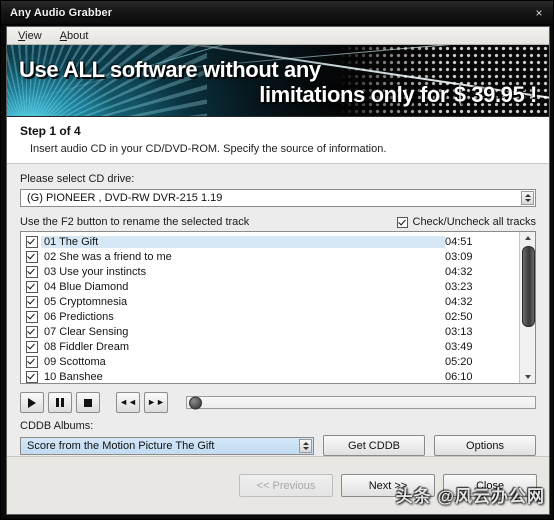 The image size is (554, 520). Describe the element at coordinates (79, 316) in the screenshot. I see `track-name: 06 Predictions` at that location.